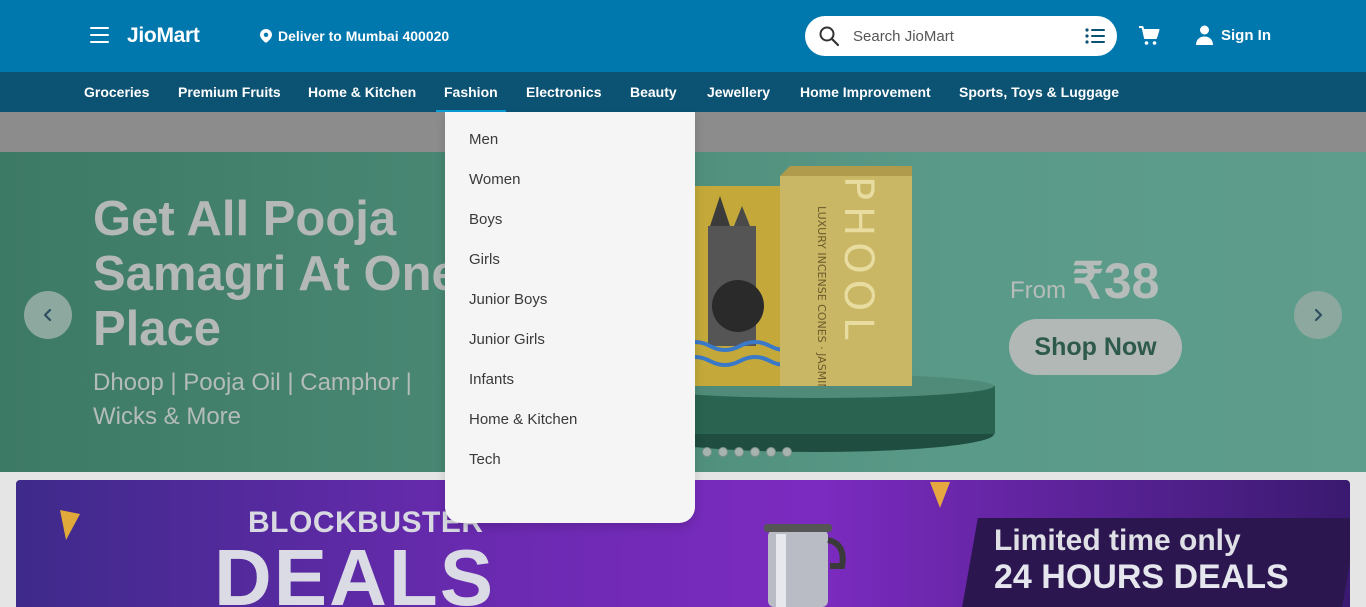  I want to click on price-value: ₹38, so click(1116, 281).